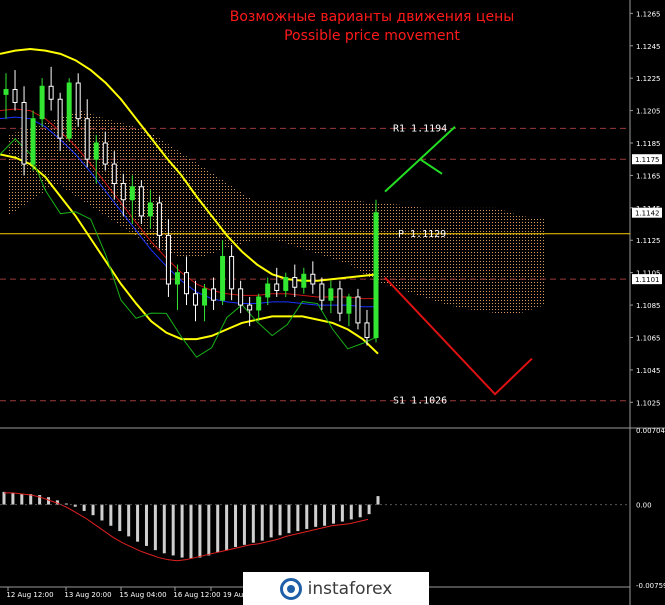 The width and height of the screenshot is (665, 605). Describe the element at coordinates (350, 588) in the screenshot. I see `logo-text: instaforex` at that location.